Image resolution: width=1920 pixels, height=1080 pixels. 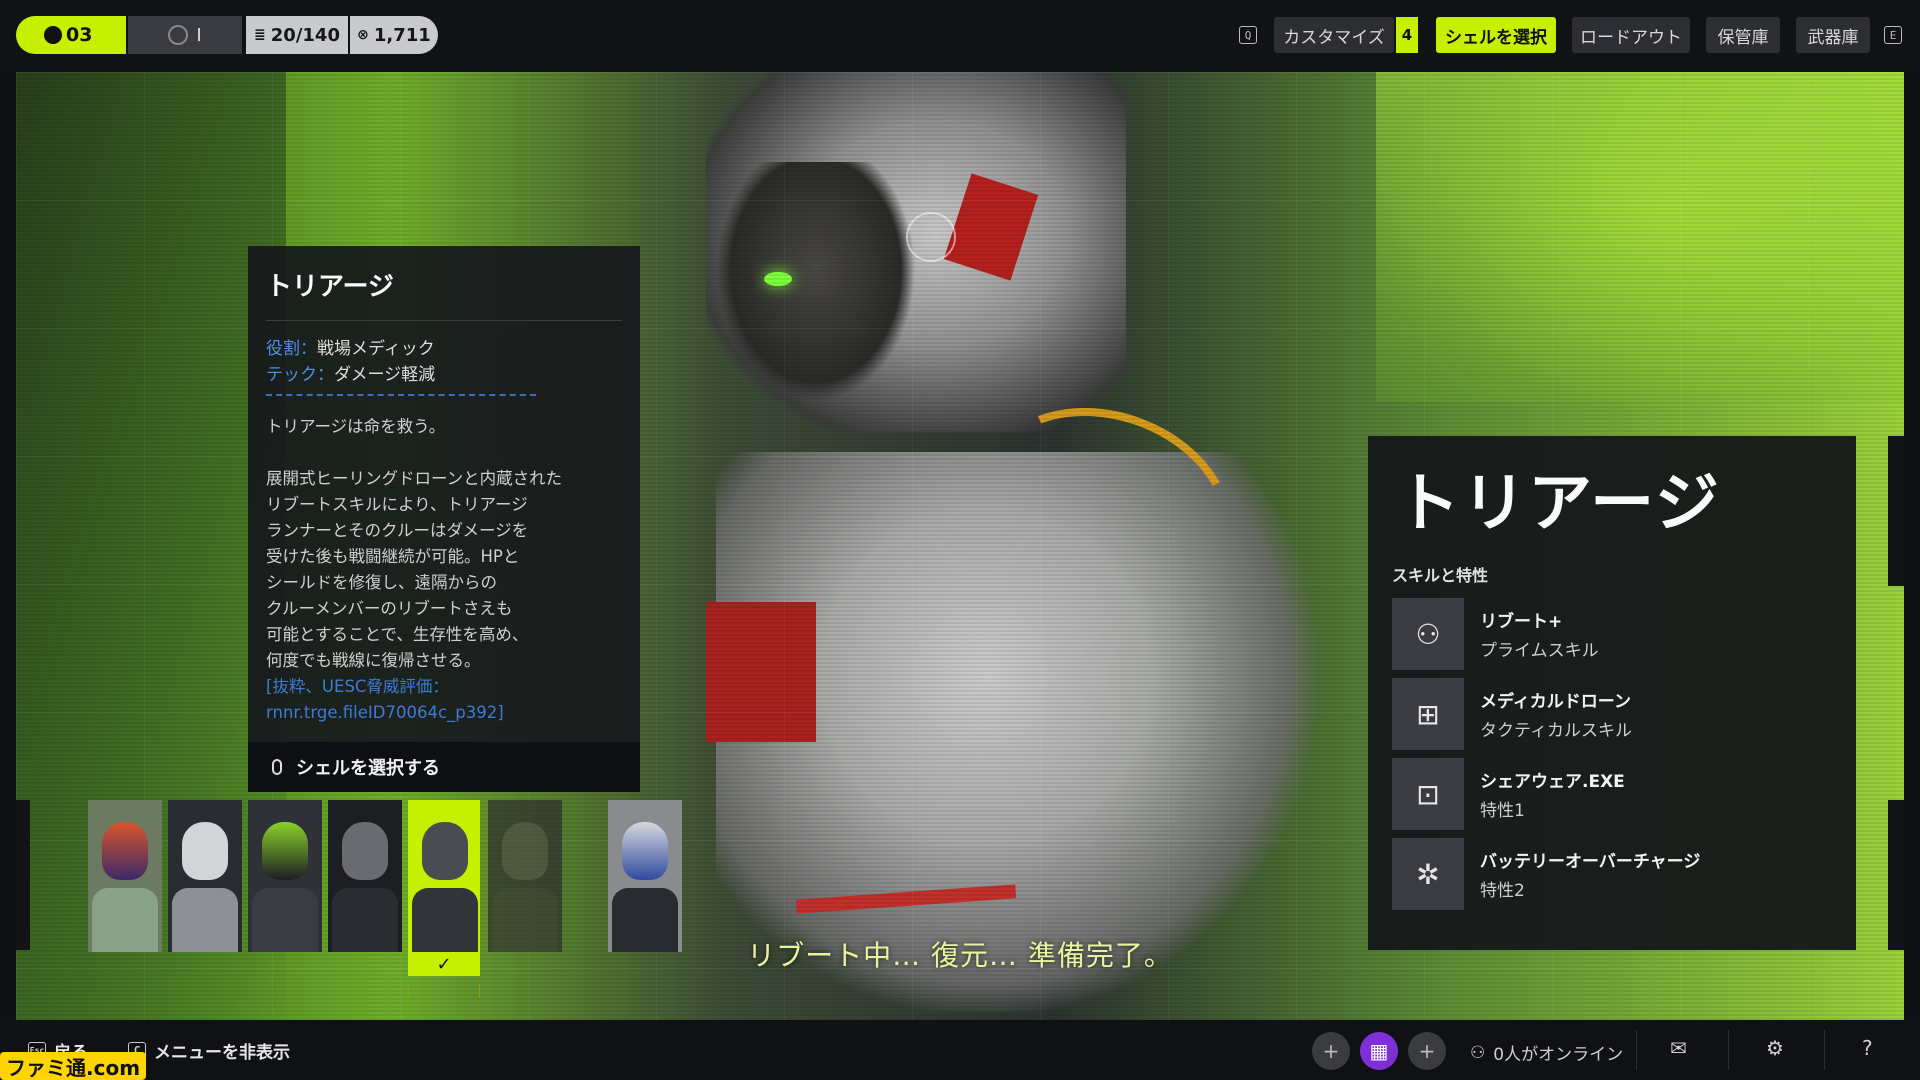 I want to click on rank-badge: I, so click(x=185, y=35).